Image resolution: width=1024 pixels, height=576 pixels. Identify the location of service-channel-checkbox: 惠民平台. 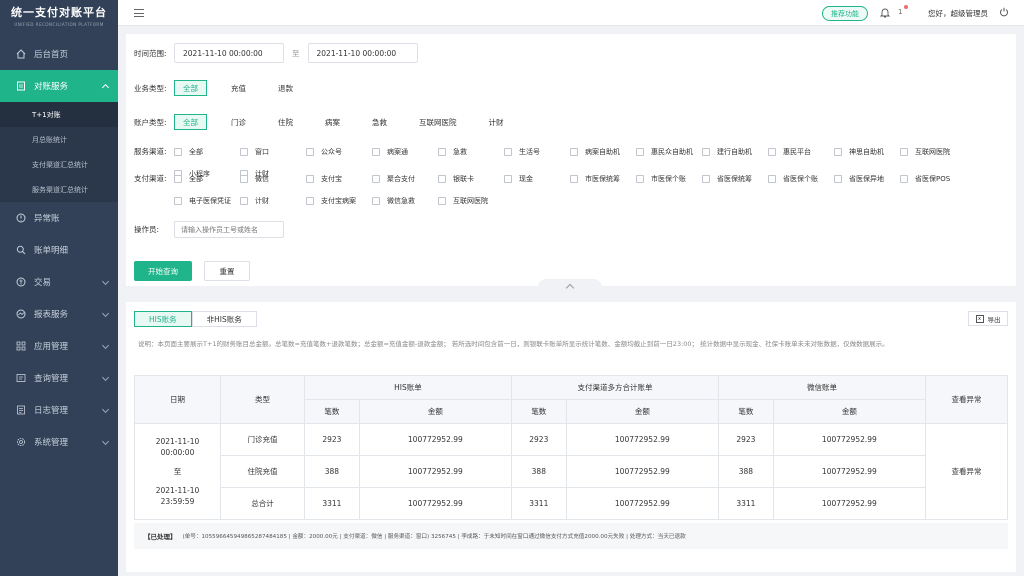
(801, 152).